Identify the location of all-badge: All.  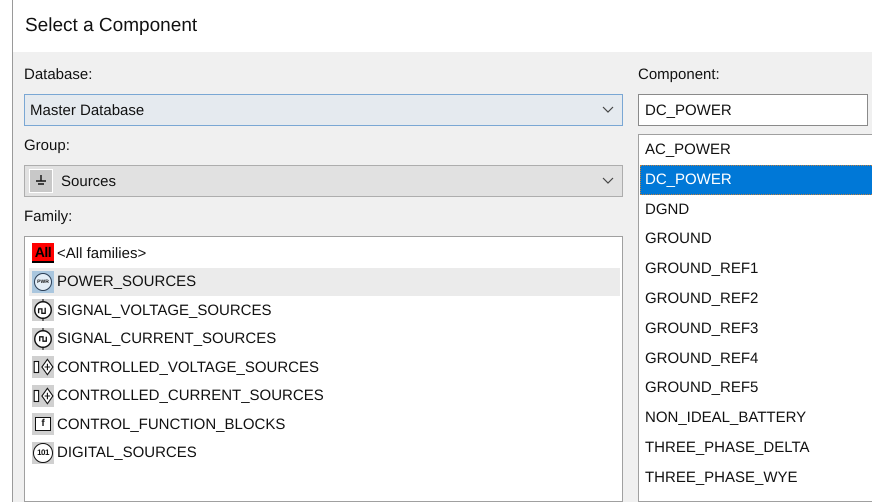
(43, 253).